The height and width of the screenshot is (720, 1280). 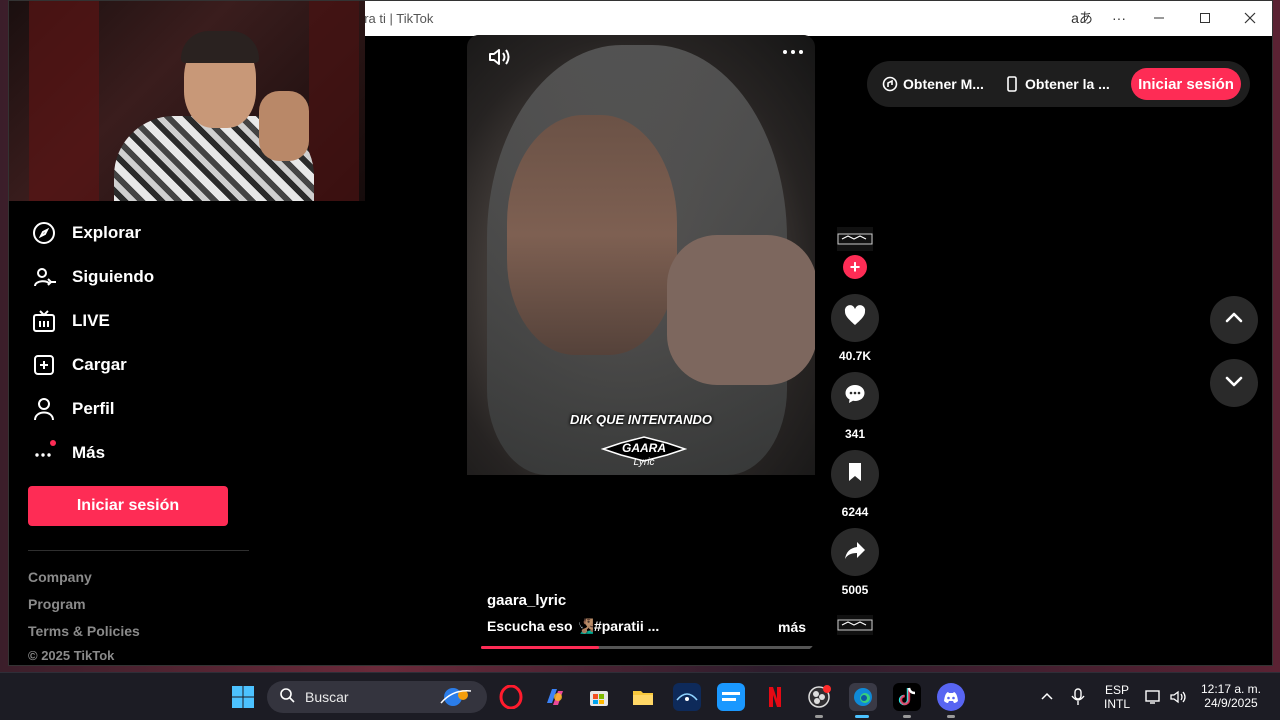 I want to click on sidebar-login-button: Iniciar sesión, so click(x=128, y=506).